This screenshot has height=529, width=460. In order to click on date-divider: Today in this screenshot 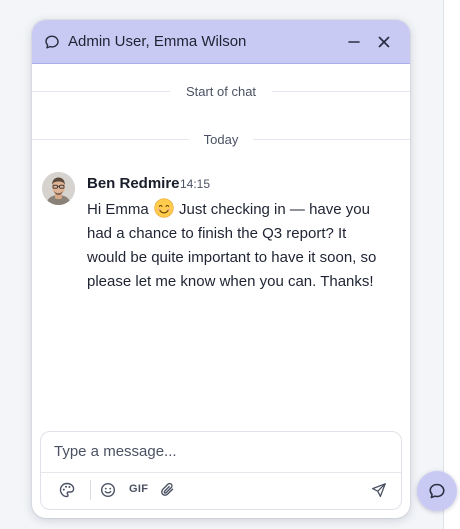, I will do `click(221, 140)`.